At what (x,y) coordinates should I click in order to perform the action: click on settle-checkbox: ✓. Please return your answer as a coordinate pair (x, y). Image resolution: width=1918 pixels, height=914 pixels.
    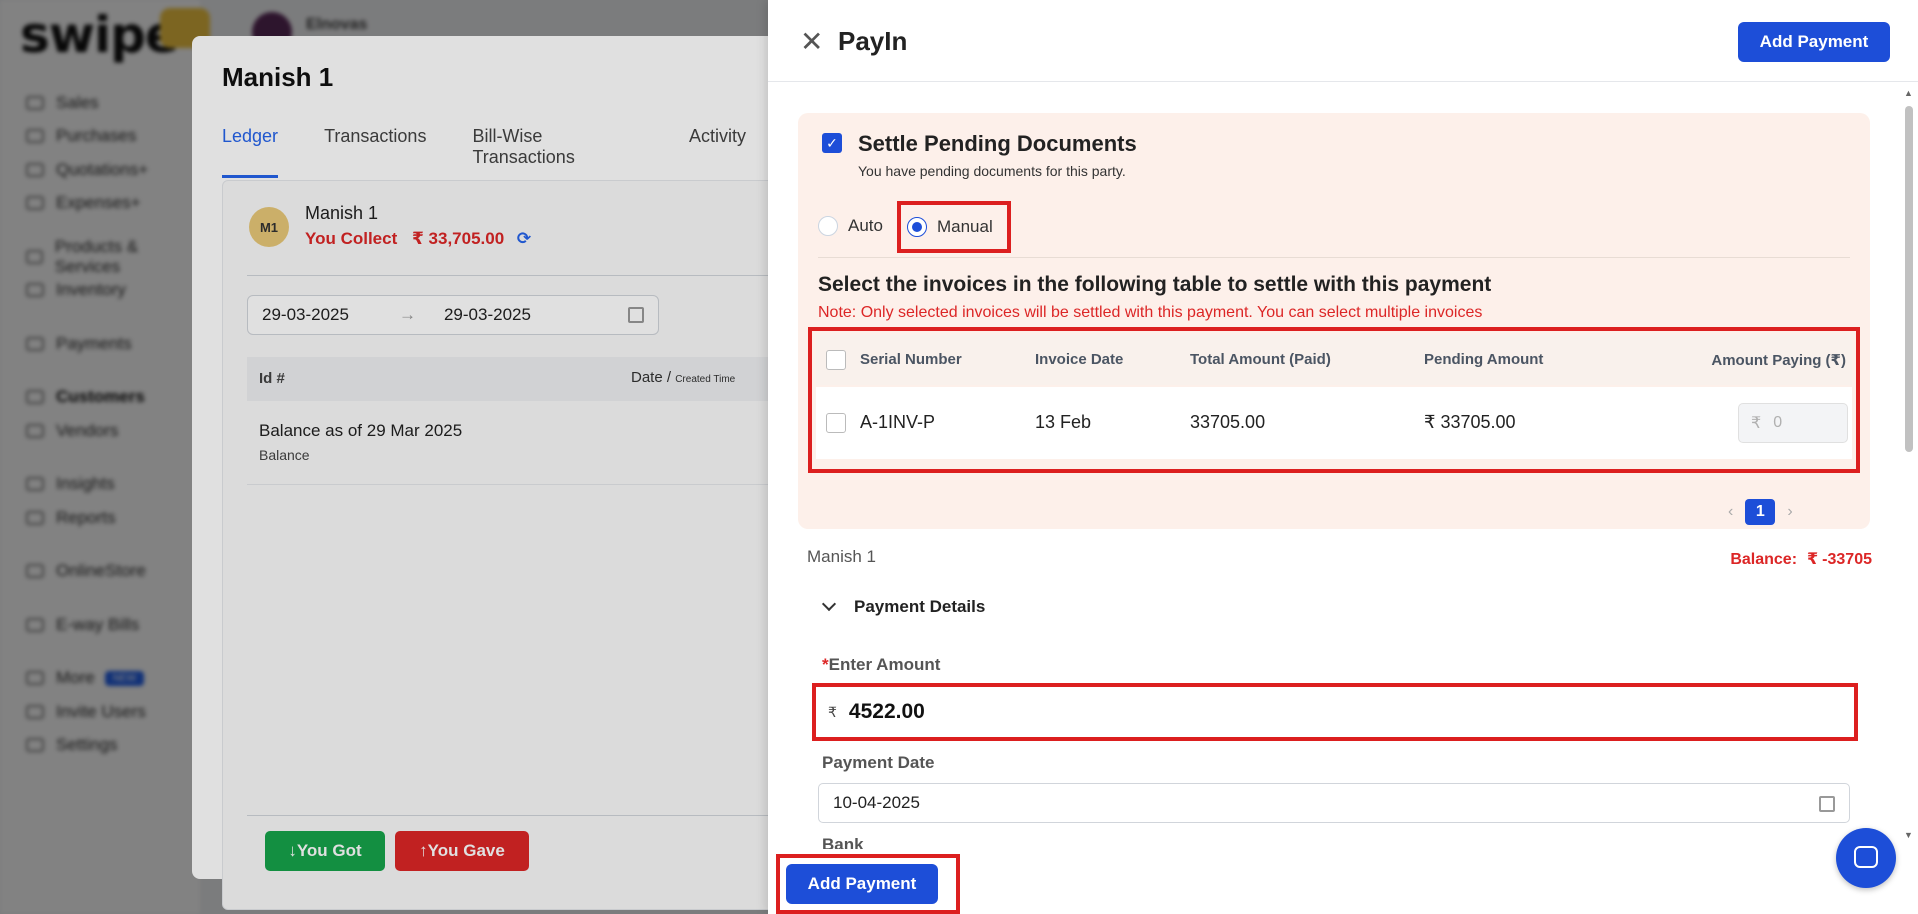
    Looking at the image, I should click on (832, 143).